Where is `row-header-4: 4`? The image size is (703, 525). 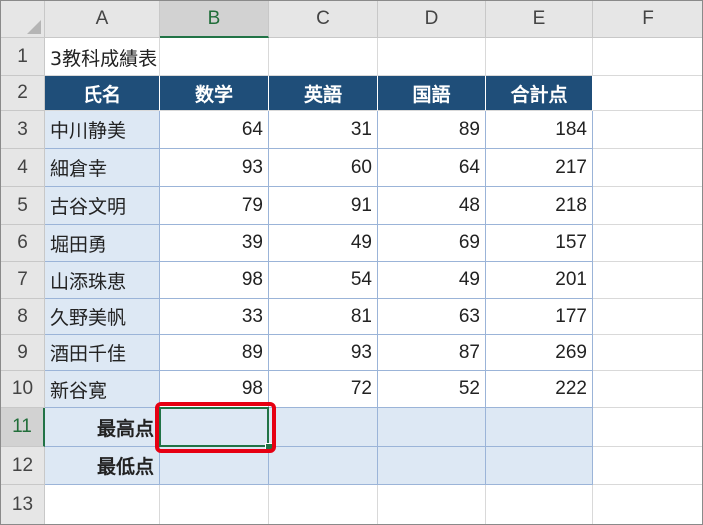
row-header-4: 4 is located at coordinates (23, 168).